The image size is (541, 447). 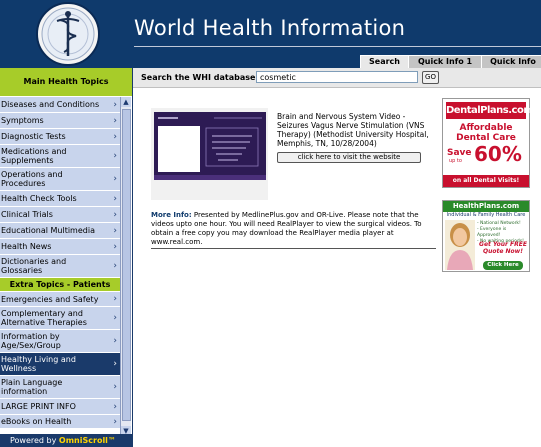 I want to click on powered-by-footer: Powered by OmniScroll™, so click(x=66, y=440).